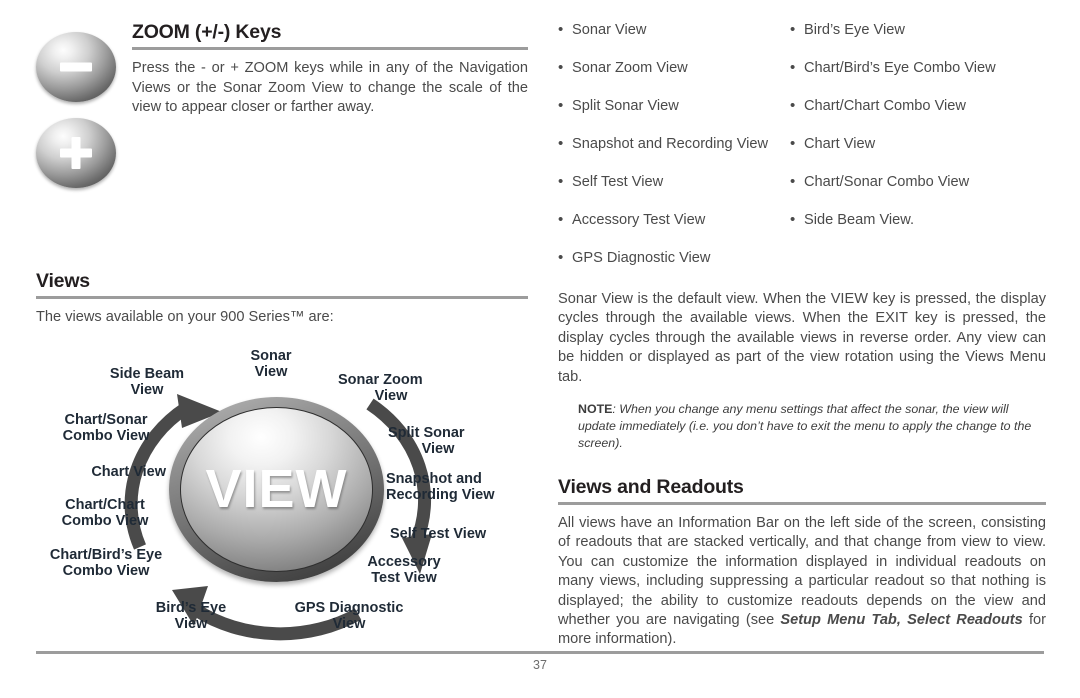 The height and width of the screenshot is (698, 1080). What do you see at coordinates (404, 578) in the screenshot?
I see `line-2: Test View` at bounding box center [404, 578].